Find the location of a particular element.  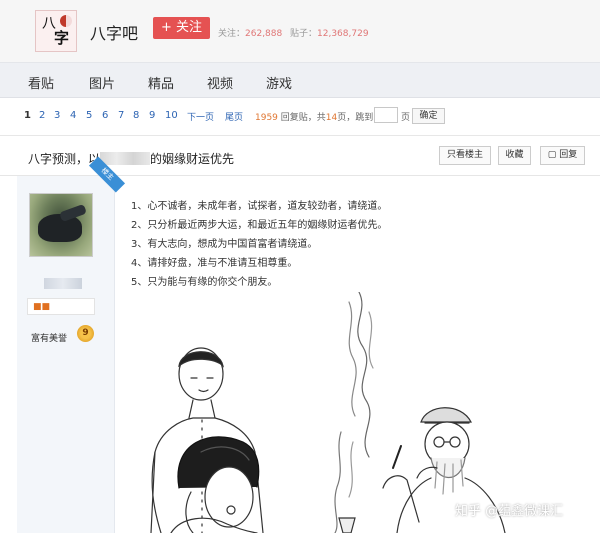

followers-value: 262,888 is located at coordinates (264, 34).